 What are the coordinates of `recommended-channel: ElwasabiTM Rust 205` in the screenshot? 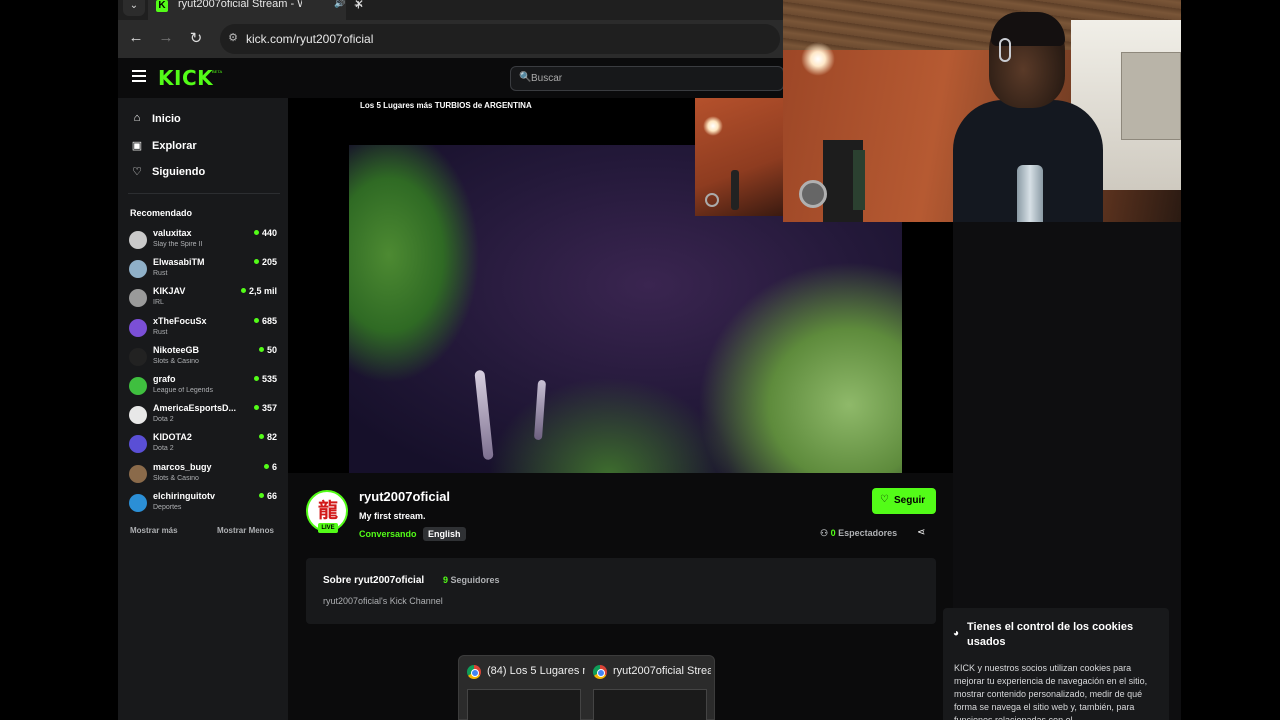 It's located at (203, 270).